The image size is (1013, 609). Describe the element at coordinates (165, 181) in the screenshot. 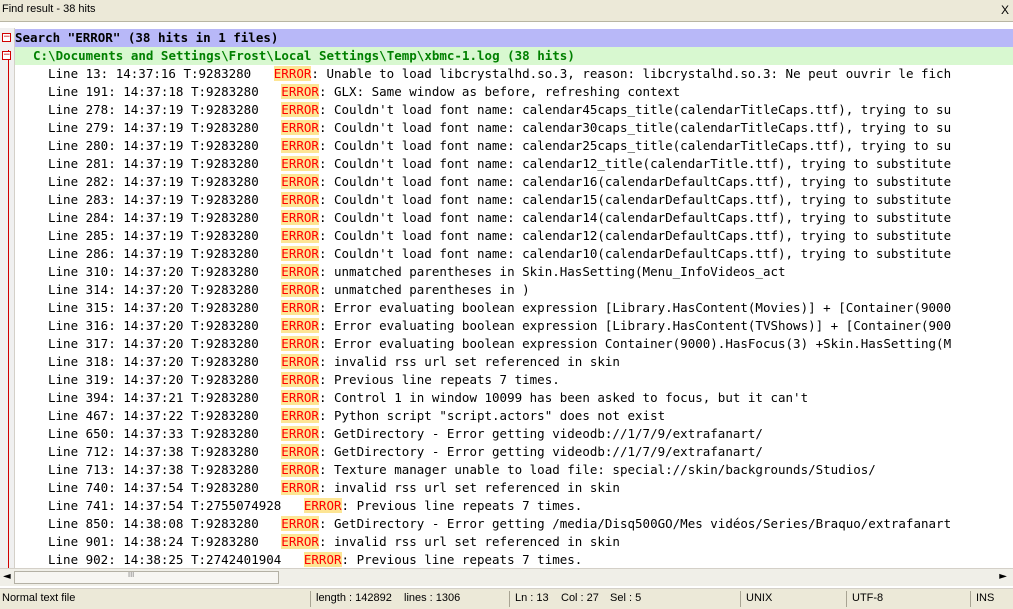

I see `result-line-prefix: Line 282: 14:37:19 T:9283280` at that location.